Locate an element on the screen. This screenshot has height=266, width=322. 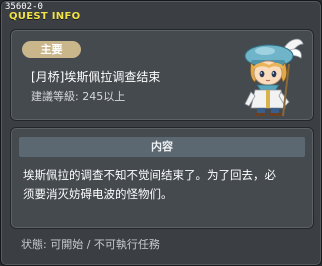
window-title: QUEST INFO is located at coordinates (45, 16).